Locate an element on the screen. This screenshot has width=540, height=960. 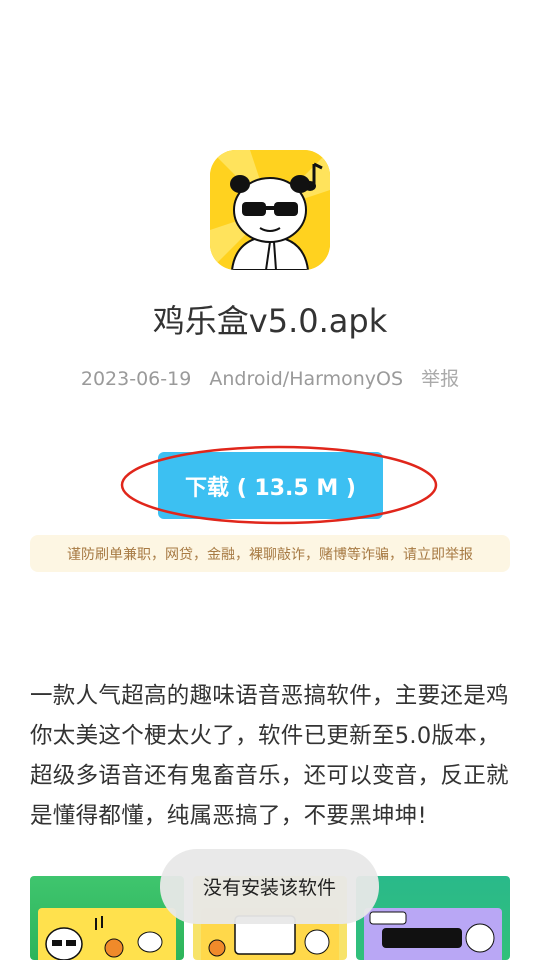
fraud-warning: 谨防刷单兼职，网贷，金融，裸聊敲诈，赌博等诈骗，请立即举报 is located at coordinates (270, 553).